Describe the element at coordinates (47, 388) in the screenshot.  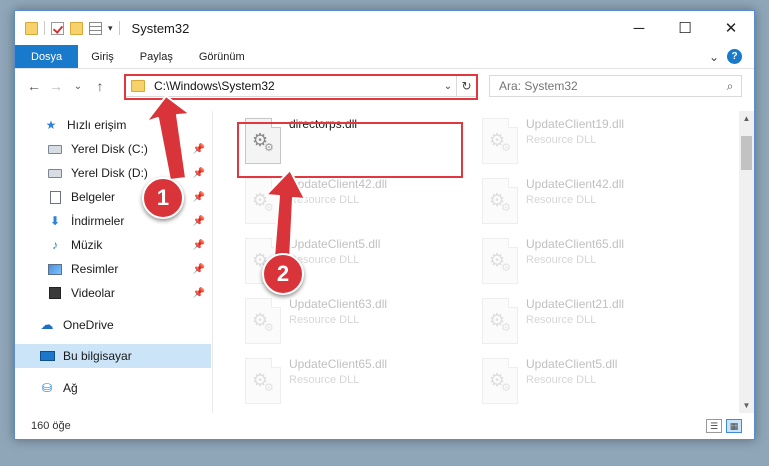
I see `network-icon: ⛁` at that location.